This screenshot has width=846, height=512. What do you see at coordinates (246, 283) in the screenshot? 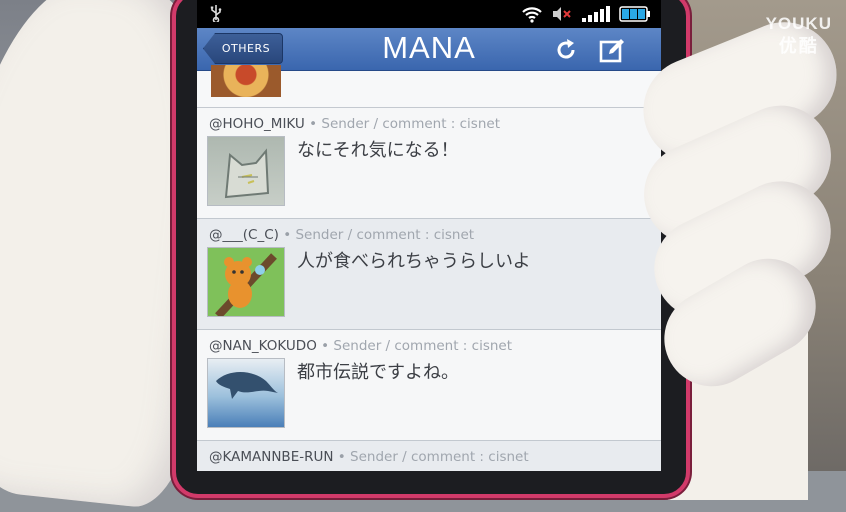
I see `bear-avatar` at bounding box center [246, 283].